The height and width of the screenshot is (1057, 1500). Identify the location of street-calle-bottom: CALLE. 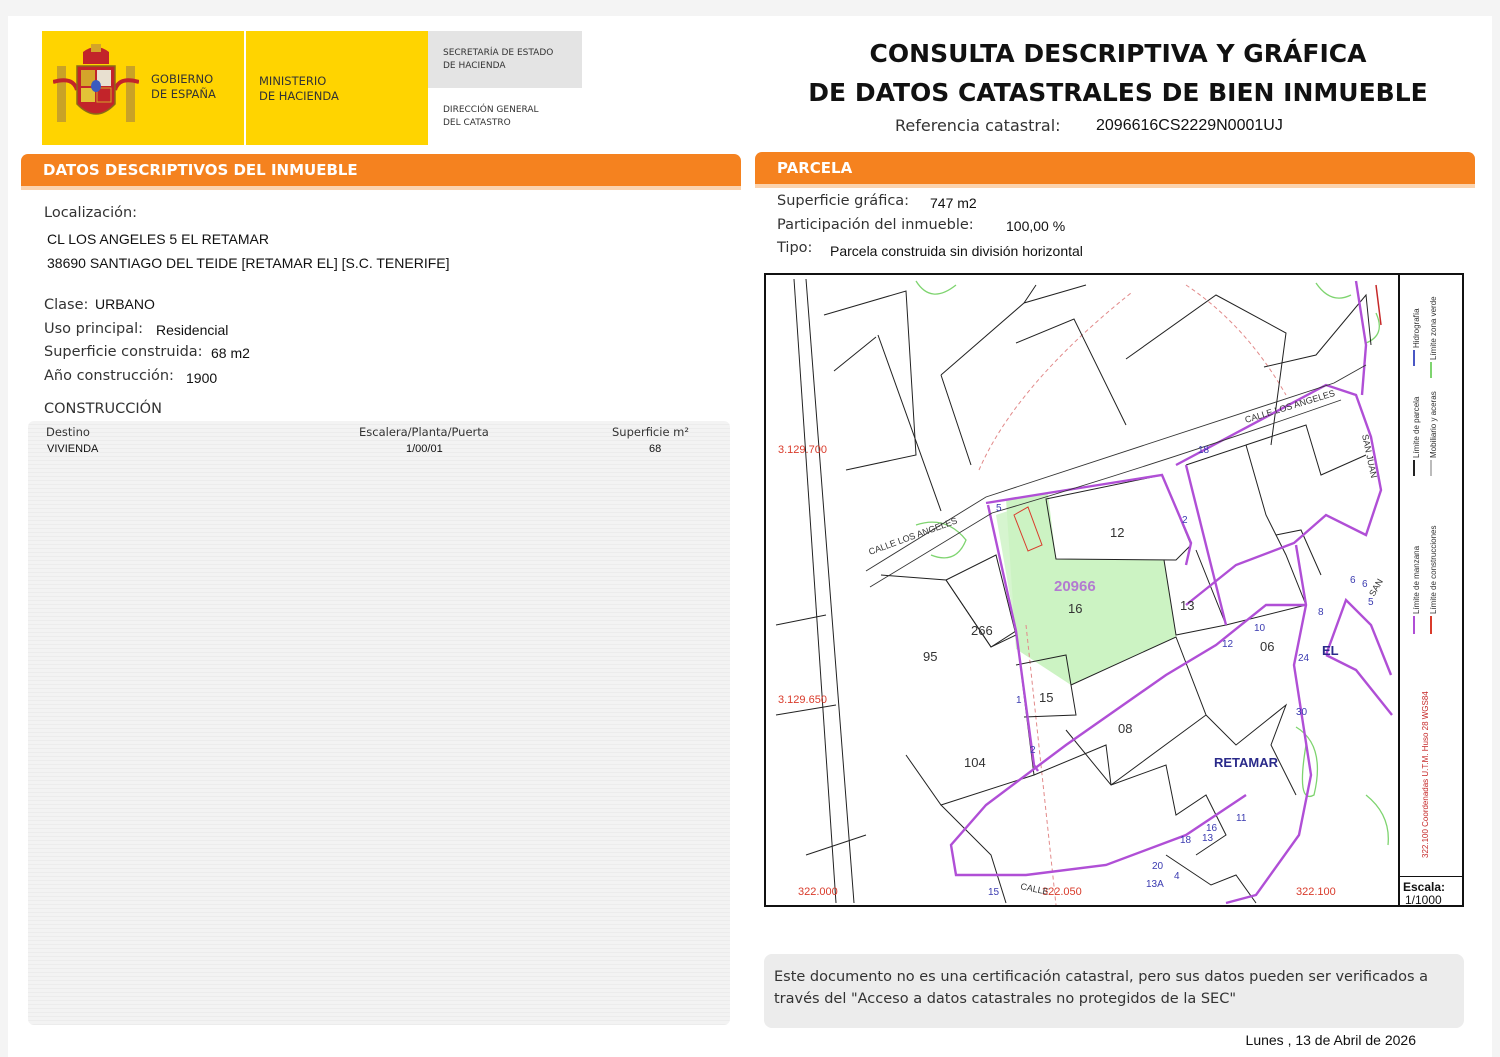
(1035, 889).